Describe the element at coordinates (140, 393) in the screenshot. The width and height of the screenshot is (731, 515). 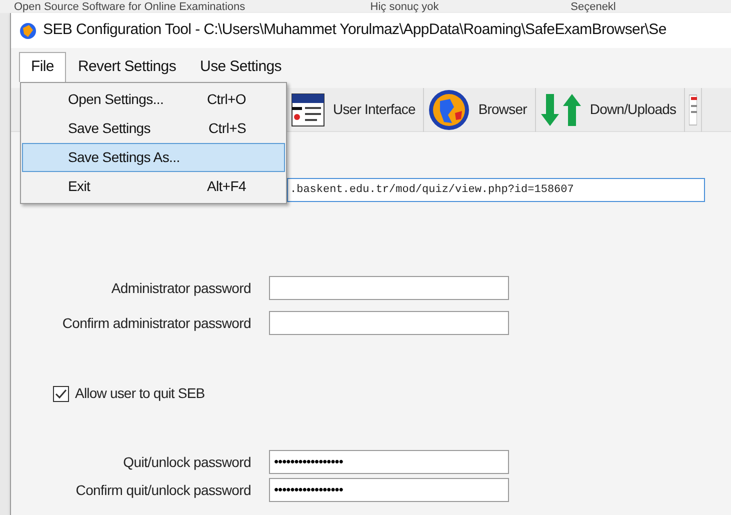
I see `checkbox-label: Allow user to quit SEB` at that location.